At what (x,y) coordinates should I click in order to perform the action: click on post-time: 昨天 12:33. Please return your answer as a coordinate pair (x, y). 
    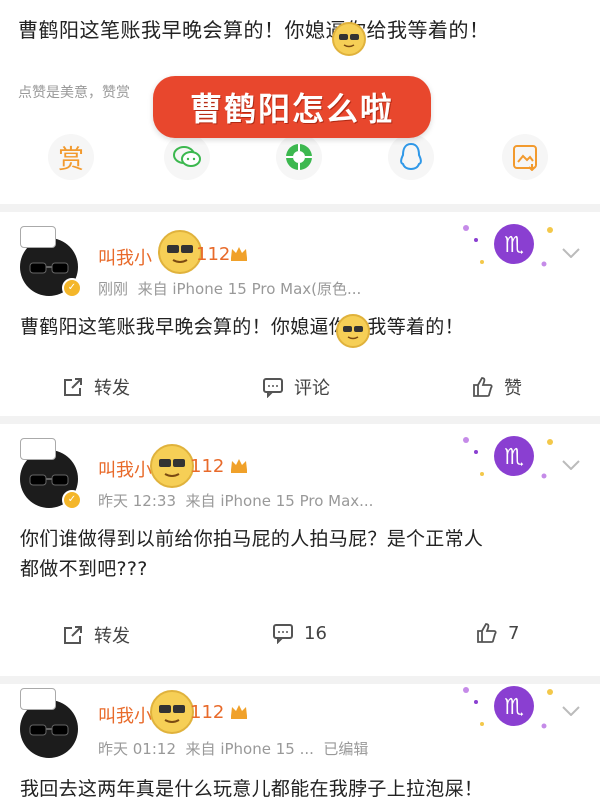
    Looking at the image, I should click on (137, 501).